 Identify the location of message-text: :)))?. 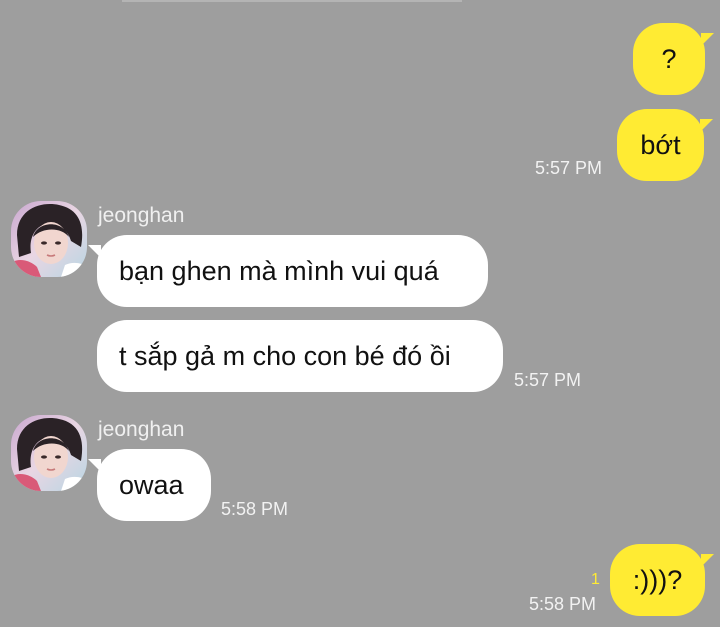
(657, 579).